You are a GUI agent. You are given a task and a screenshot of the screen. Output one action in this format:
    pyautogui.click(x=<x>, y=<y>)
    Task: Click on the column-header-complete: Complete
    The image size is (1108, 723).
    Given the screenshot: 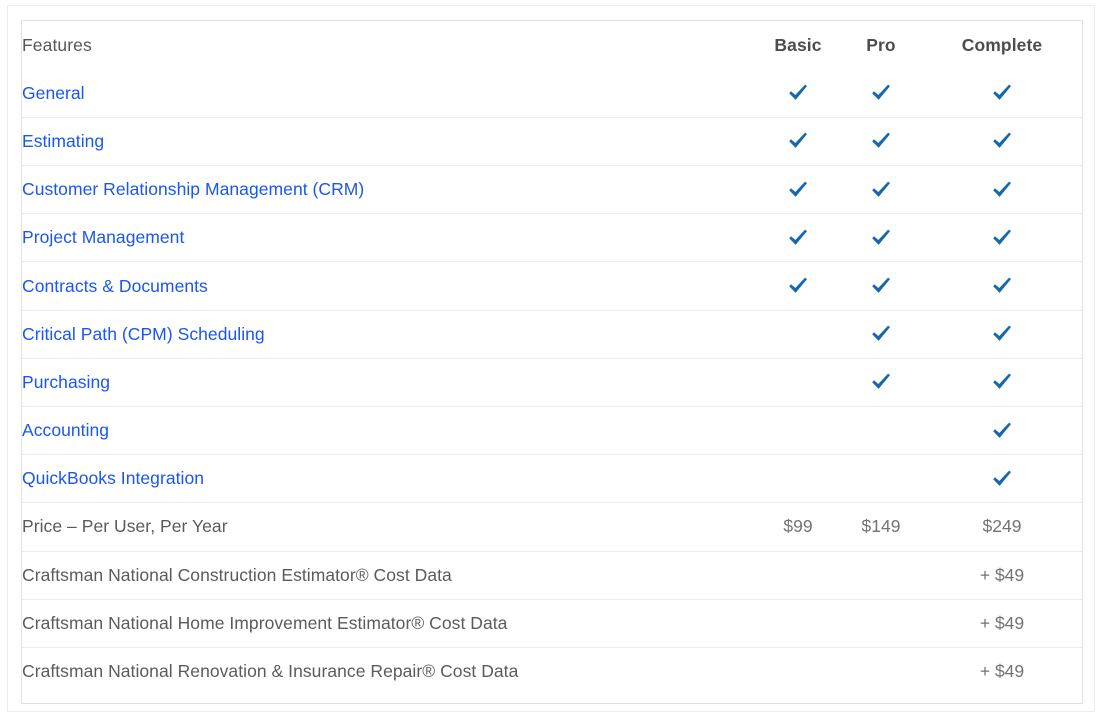 What is the action you would take?
    pyautogui.click(x=1002, y=45)
    